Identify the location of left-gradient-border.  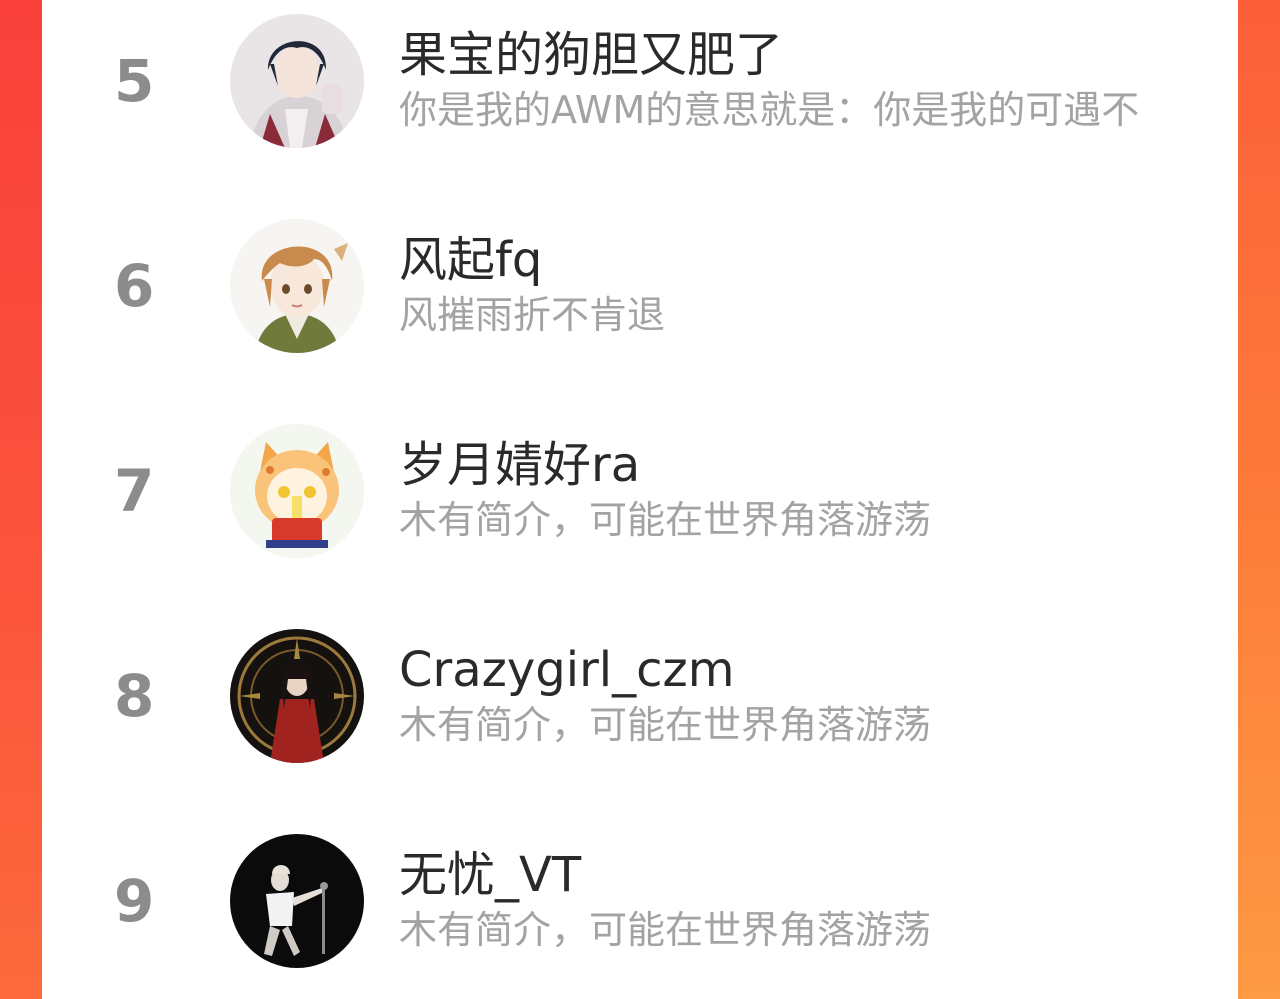
(21, 499).